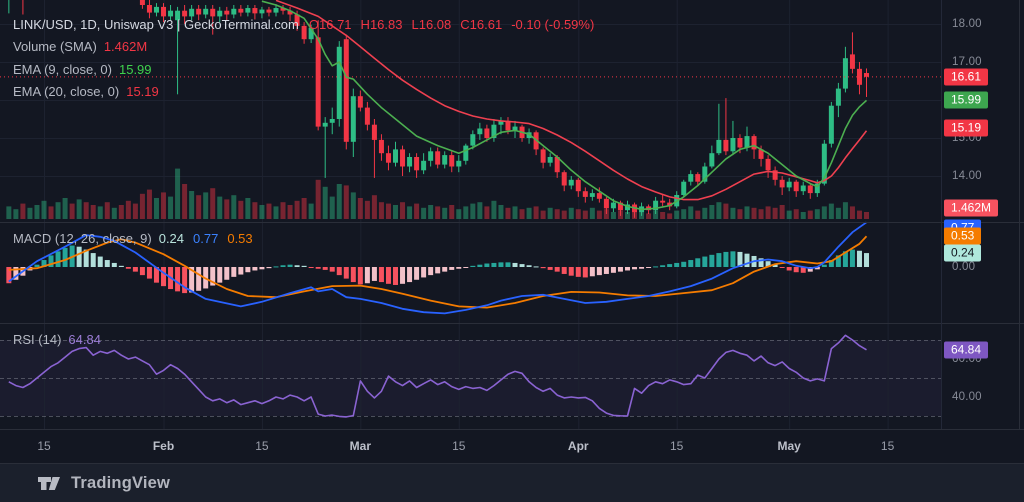 The height and width of the screenshot is (502, 1024). What do you see at coordinates (49, 483) in the screenshot?
I see `tradingview-logo-icon` at bounding box center [49, 483].